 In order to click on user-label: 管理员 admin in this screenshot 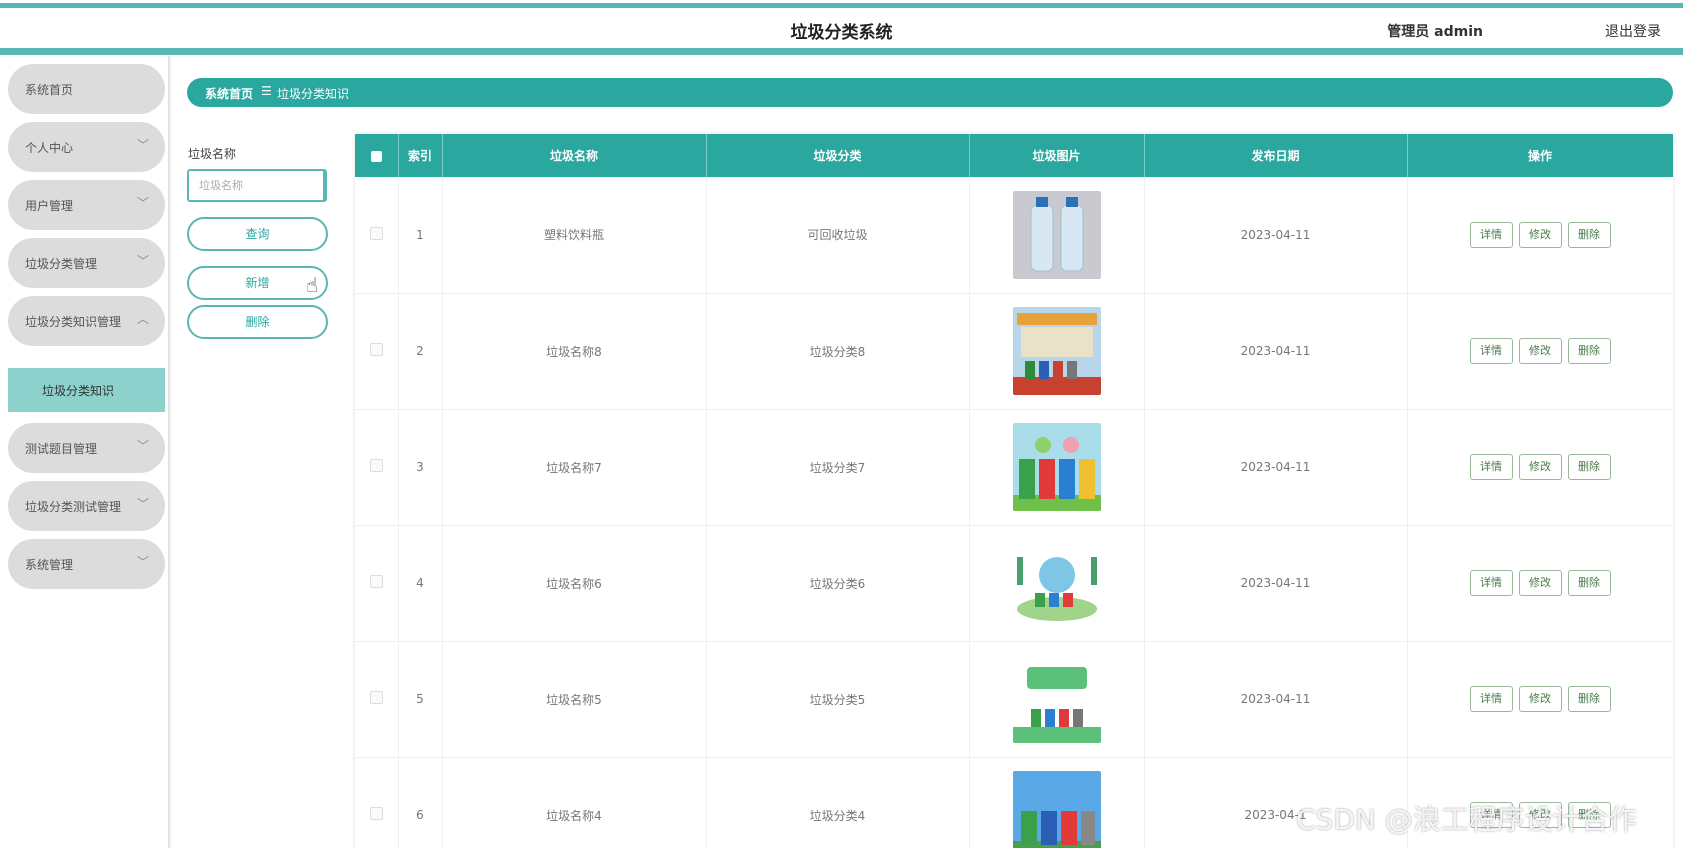, I will do `click(1435, 32)`.